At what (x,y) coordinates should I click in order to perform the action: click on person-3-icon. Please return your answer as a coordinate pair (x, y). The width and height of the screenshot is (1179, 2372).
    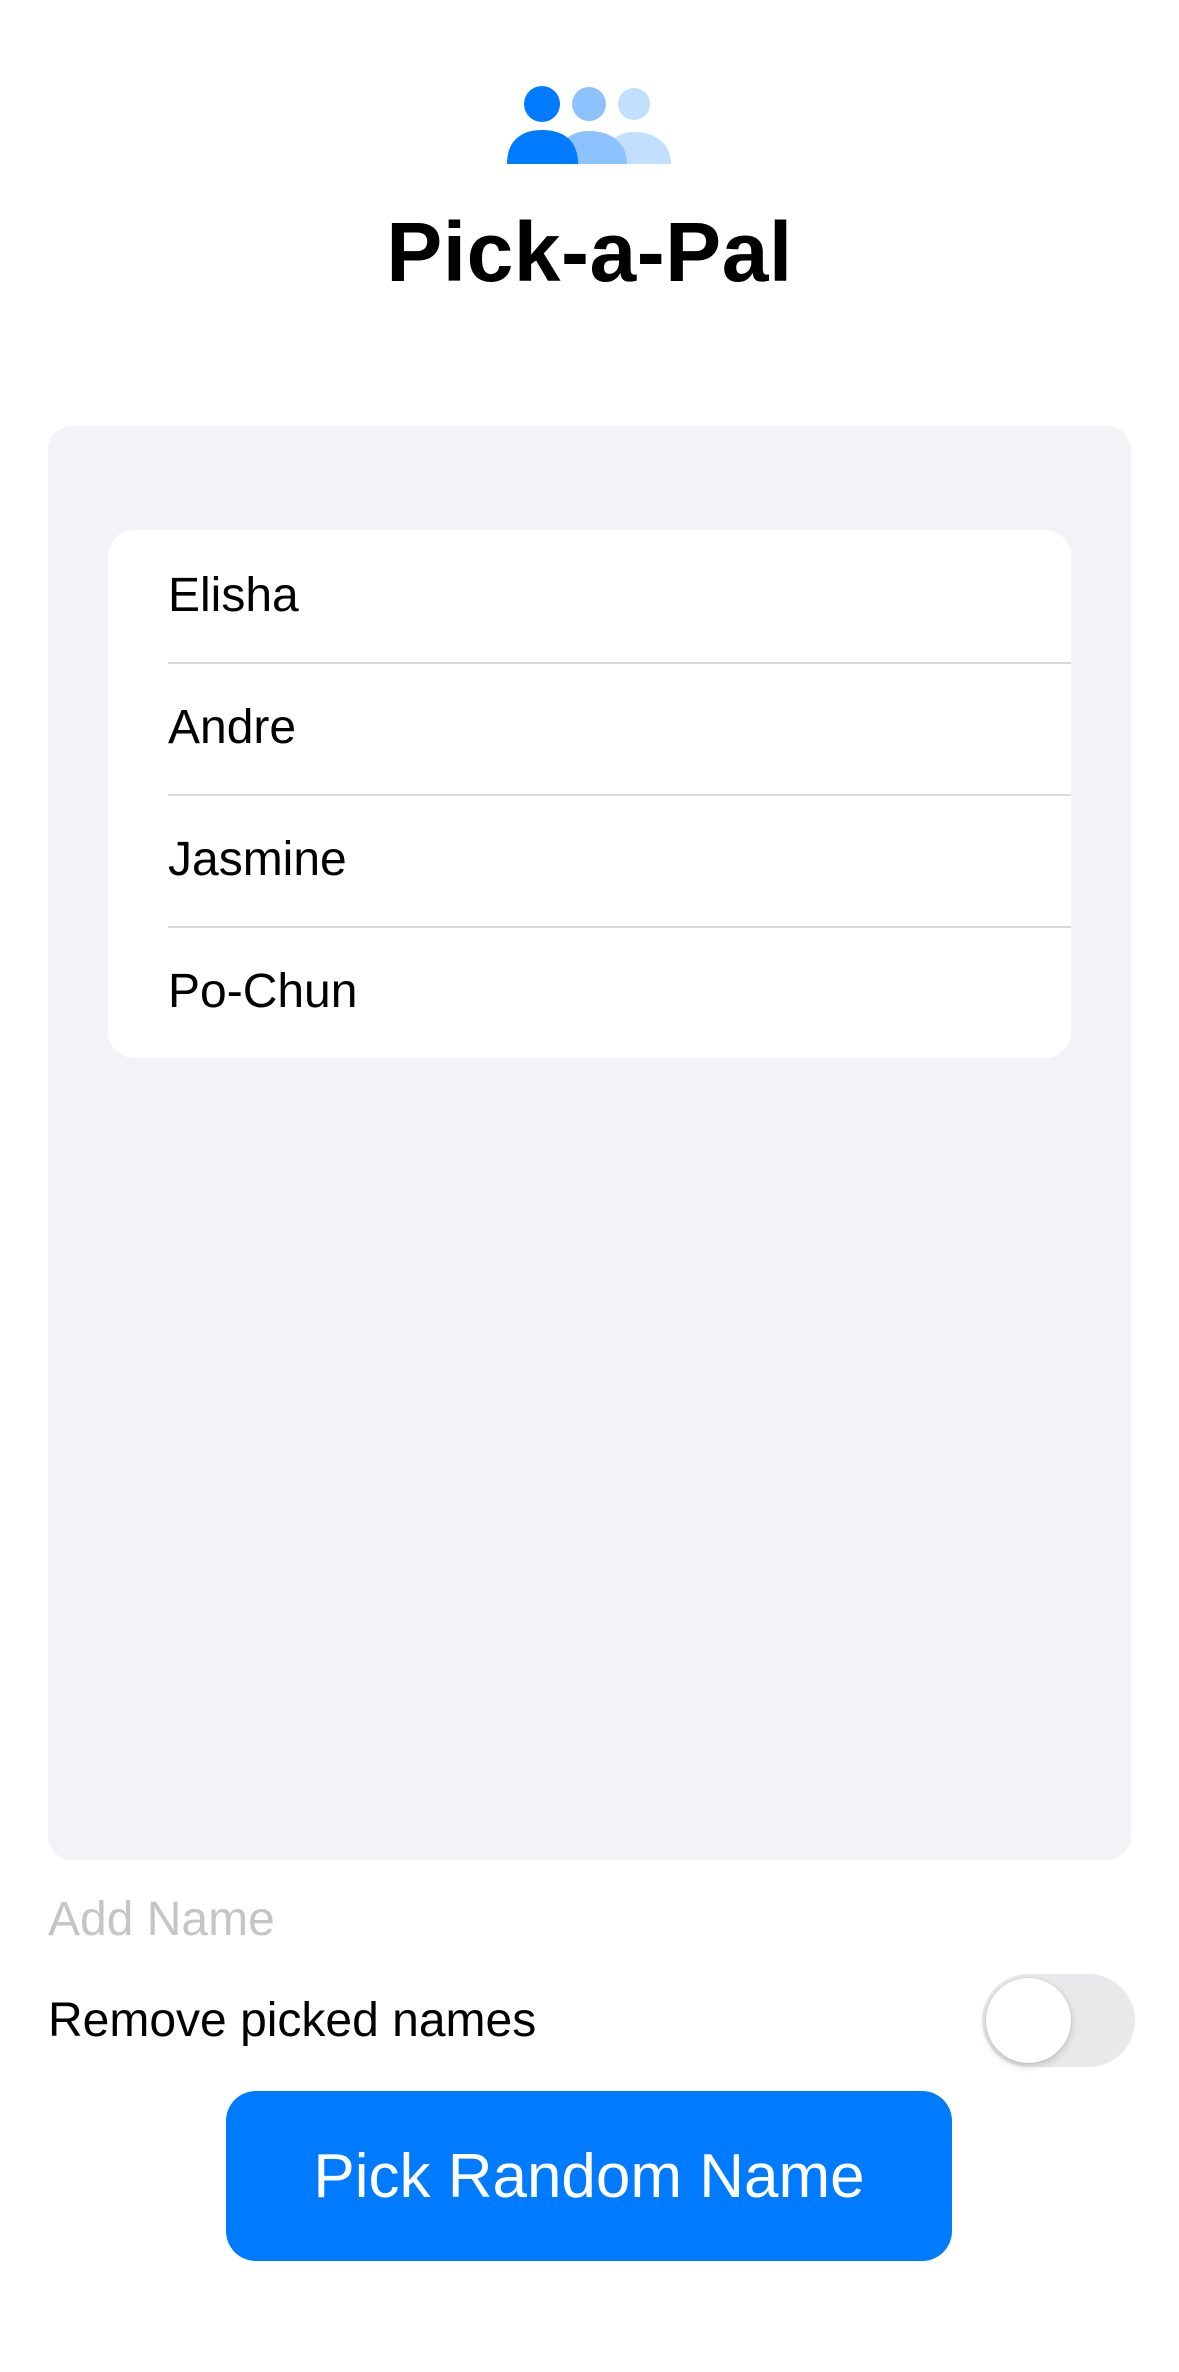
    Looking at the image, I should click on (589, 125).